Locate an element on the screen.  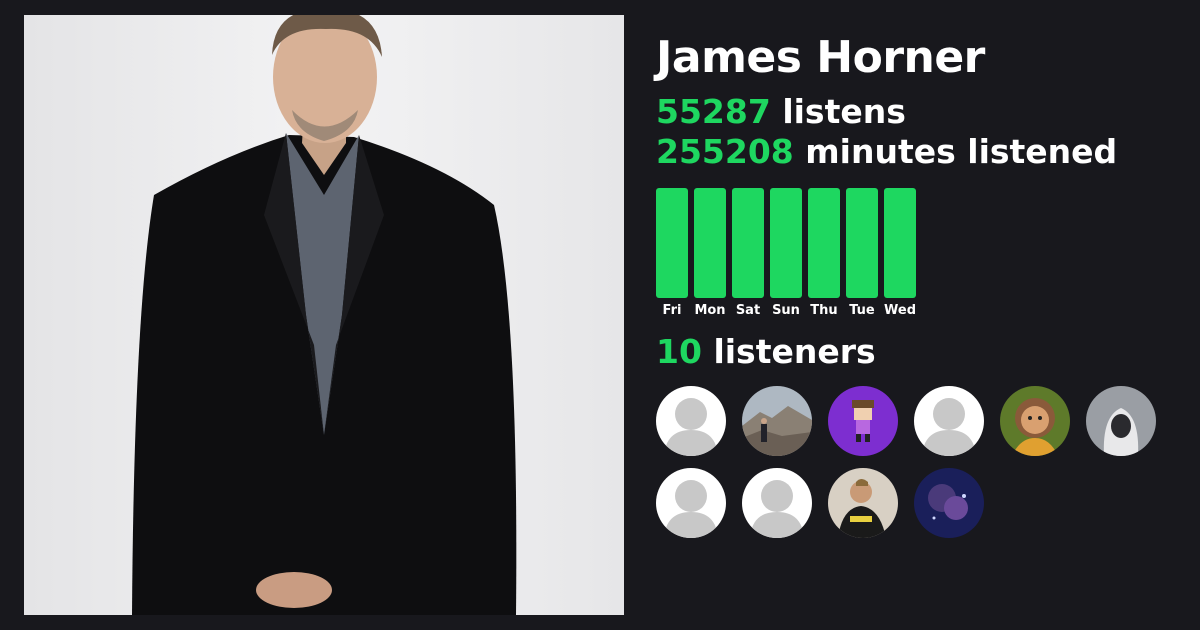
photo-hooded-figure-icon is located at coordinates (1121, 421).